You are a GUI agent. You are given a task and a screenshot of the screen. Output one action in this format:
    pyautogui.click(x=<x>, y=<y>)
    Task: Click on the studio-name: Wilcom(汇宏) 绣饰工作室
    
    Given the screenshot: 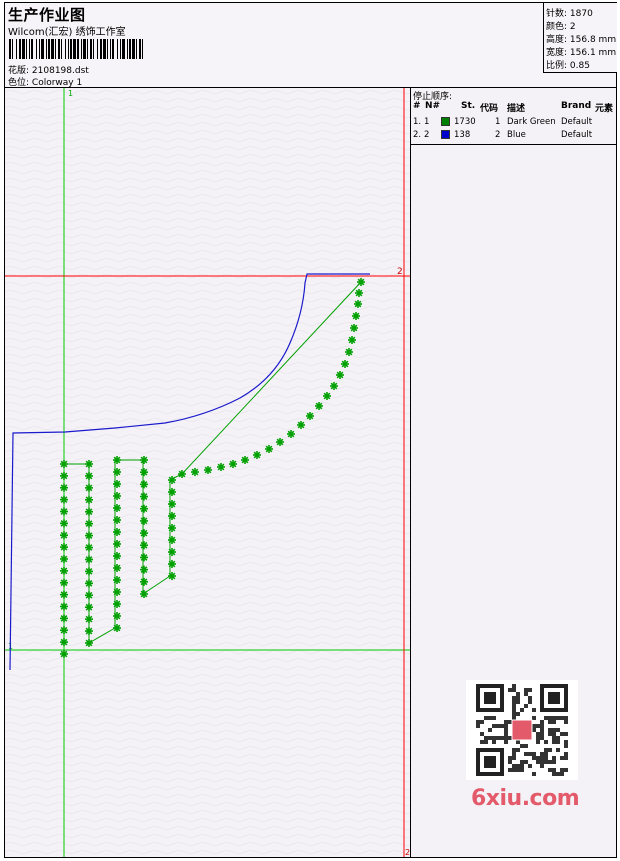 What is the action you would take?
    pyautogui.click(x=67, y=32)
    